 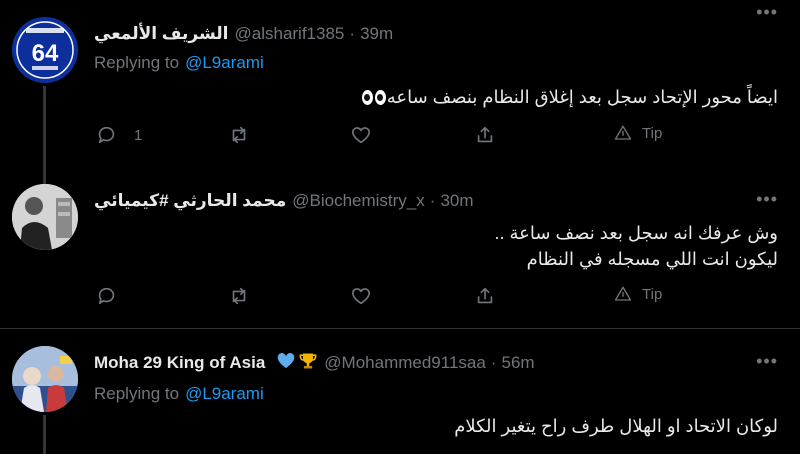 What do you see at coordinates (45, 53) in the screenshot?
I see `avatar-number: 64` at bounding box center [45, 53].